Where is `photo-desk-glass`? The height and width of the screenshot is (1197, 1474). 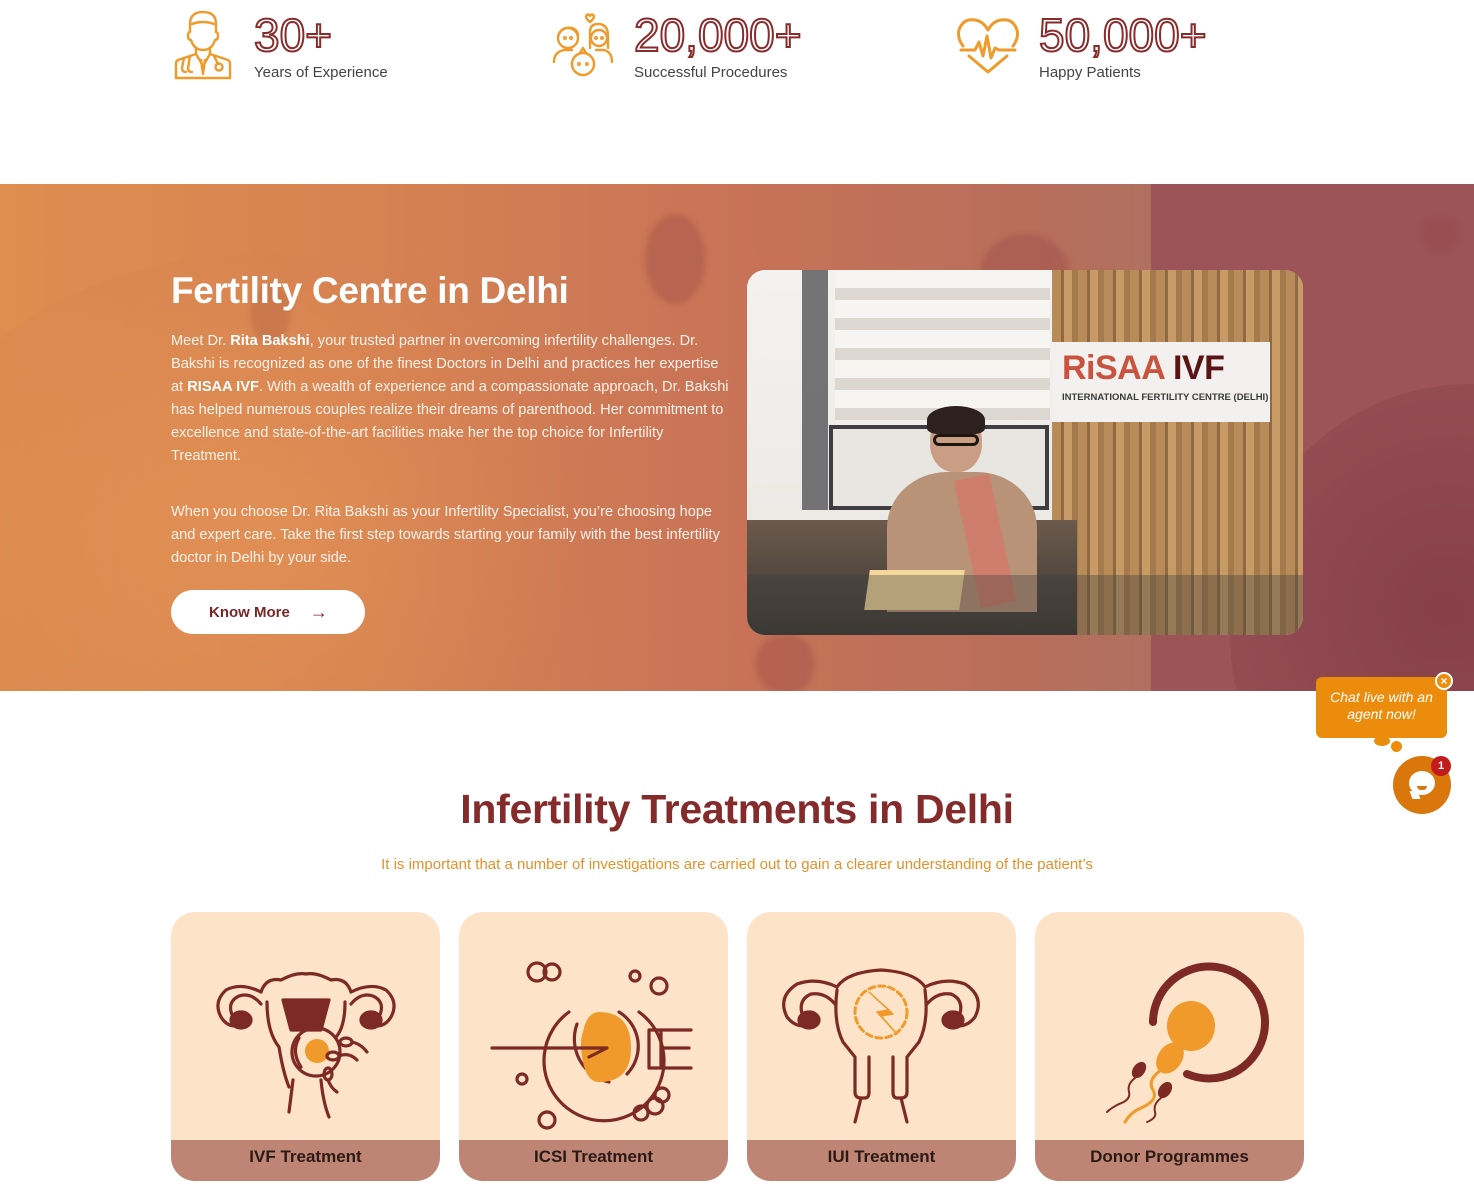 photo-desk-glass is located at coordinates (1025, 605).